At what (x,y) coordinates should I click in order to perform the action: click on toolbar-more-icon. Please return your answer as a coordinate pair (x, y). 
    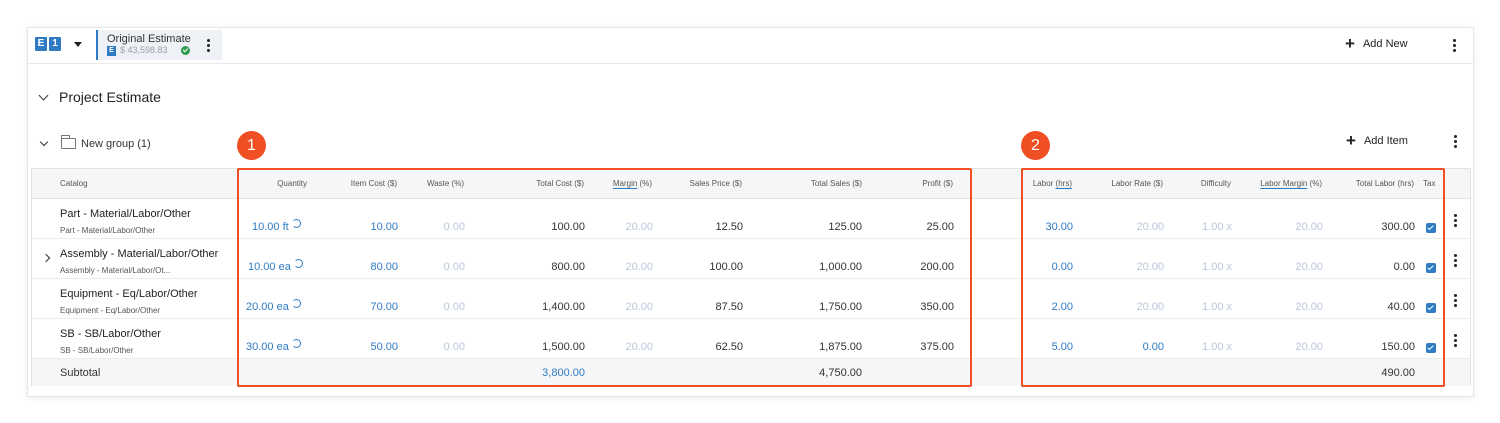
    Looking at the image, I should click on (1454, 46).